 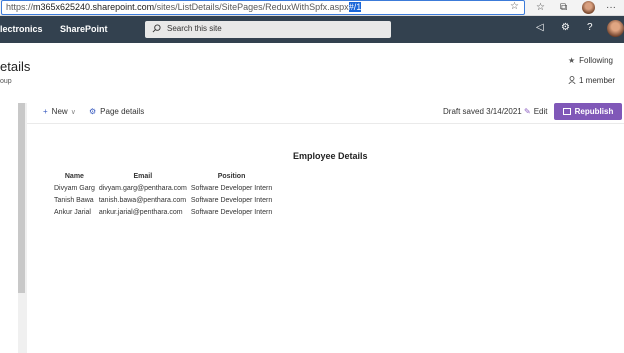 I want to click on plus-icon: +, so click(x=45, y=111).